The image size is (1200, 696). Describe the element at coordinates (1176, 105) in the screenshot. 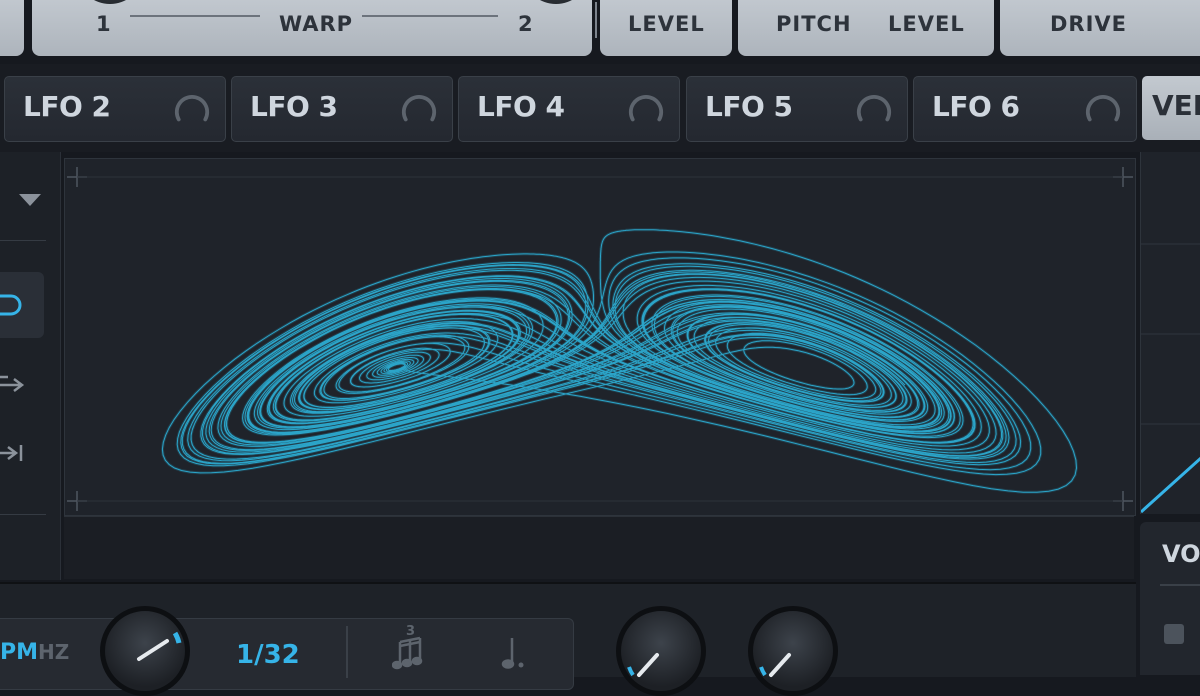

I see `tab-velocity-label: VEL` at that location.